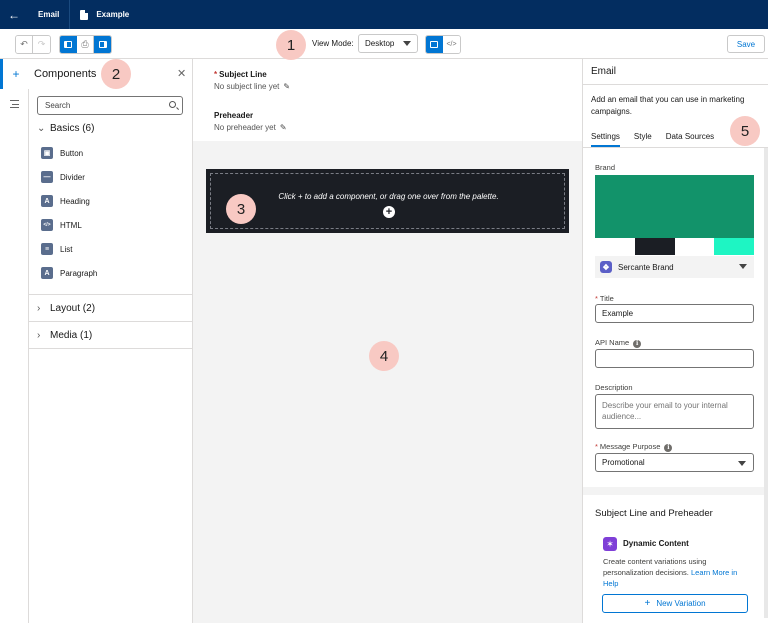 The width and height of the screenshot is (768, 623). I want to click on dynamic-content-title: Dynamic Content, so click(656, 543).